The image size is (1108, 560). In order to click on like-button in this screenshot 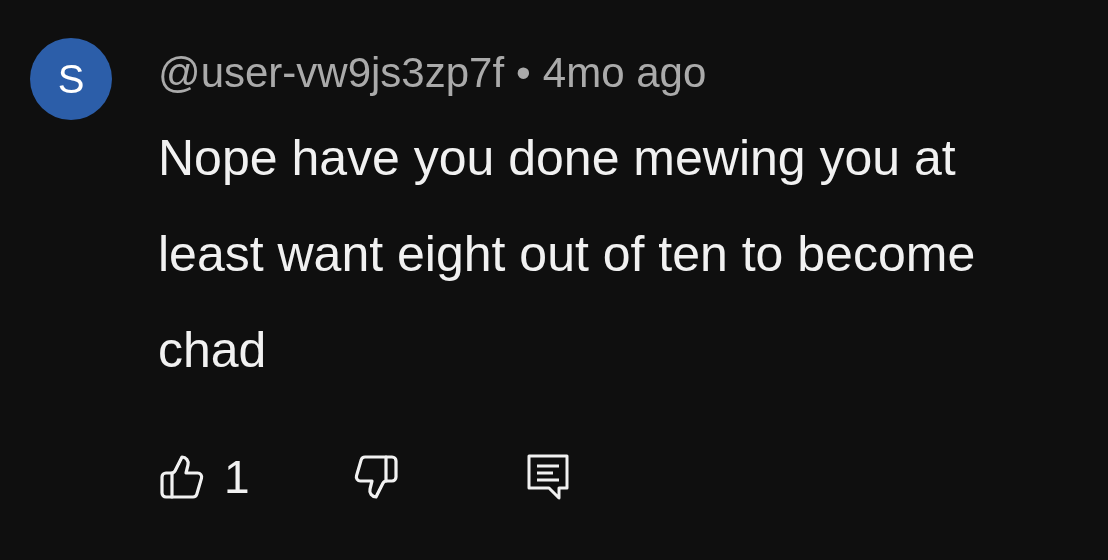, I will do `click(182, 477)`.